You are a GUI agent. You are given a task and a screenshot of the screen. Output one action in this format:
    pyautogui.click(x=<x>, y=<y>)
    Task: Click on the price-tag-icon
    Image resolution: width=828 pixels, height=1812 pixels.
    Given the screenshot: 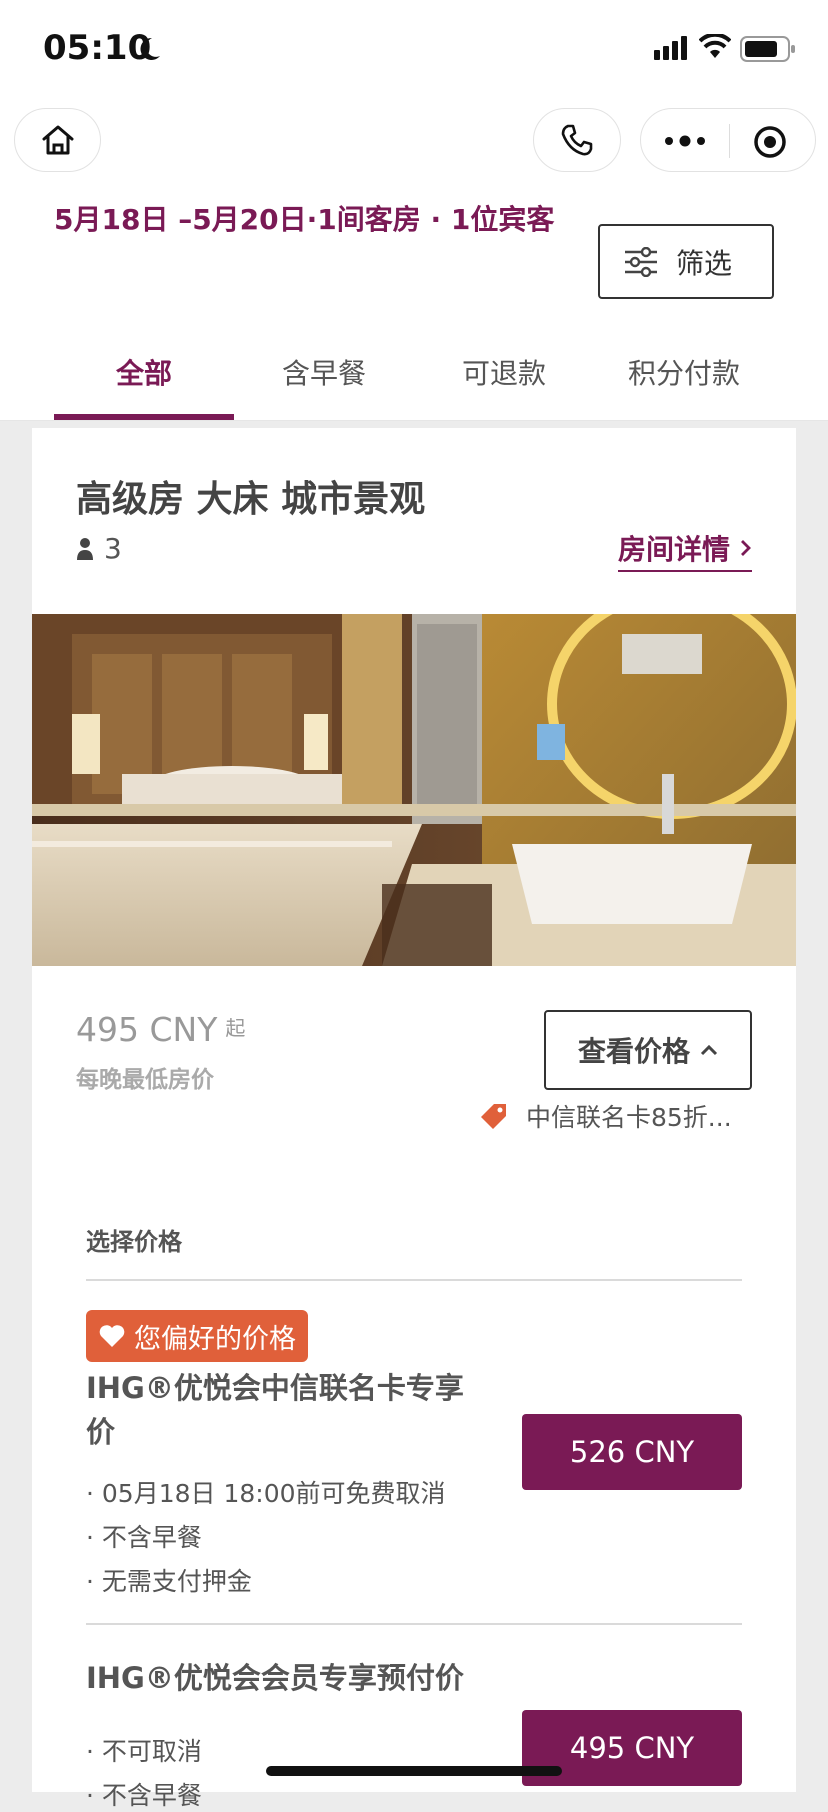 What is the action you would take?
    pyautogui.click(x=493, y=1116)
    